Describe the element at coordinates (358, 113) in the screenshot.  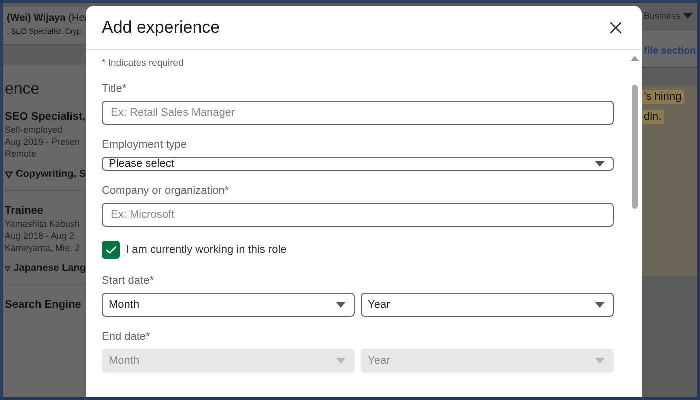
I see `text-field: Ex: Retail Sales Manager` at that location.